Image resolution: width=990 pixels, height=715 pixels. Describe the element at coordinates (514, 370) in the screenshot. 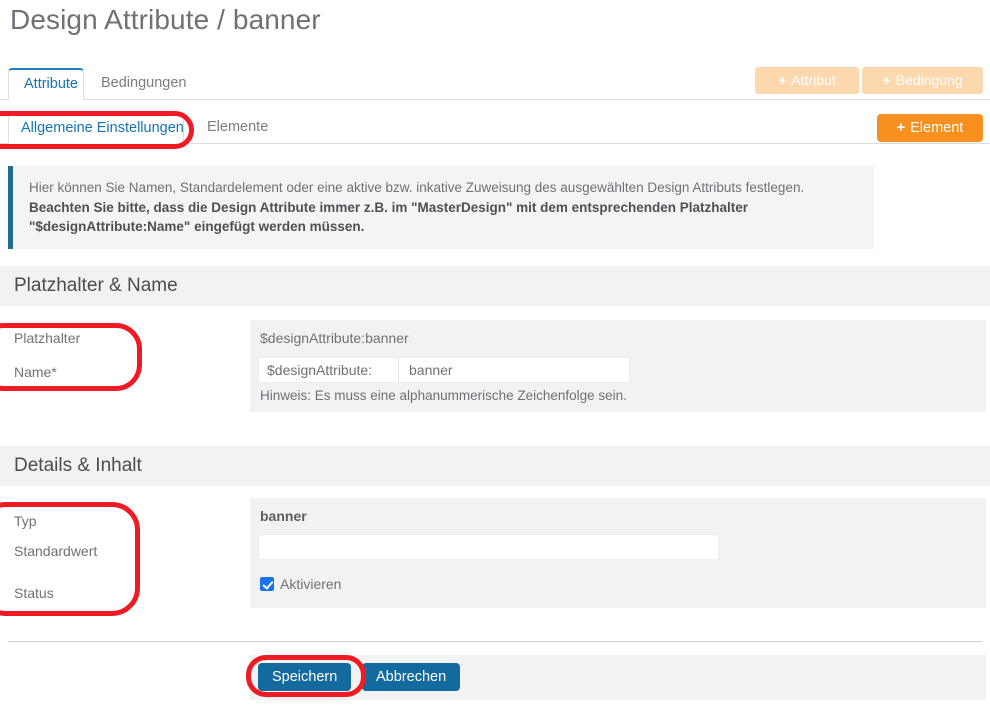

I see `name-input` at that location.